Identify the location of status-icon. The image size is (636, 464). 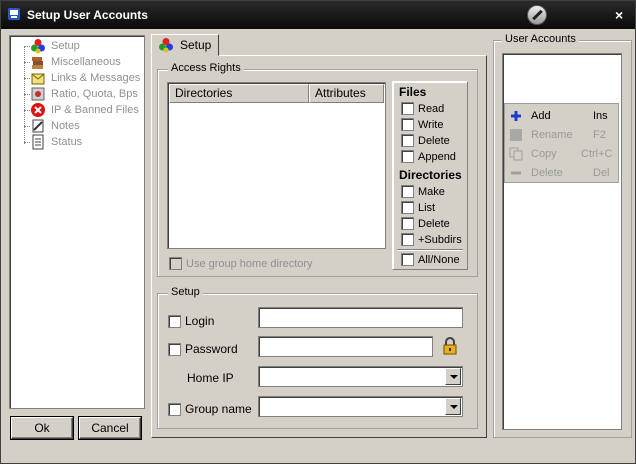
(38, 142).